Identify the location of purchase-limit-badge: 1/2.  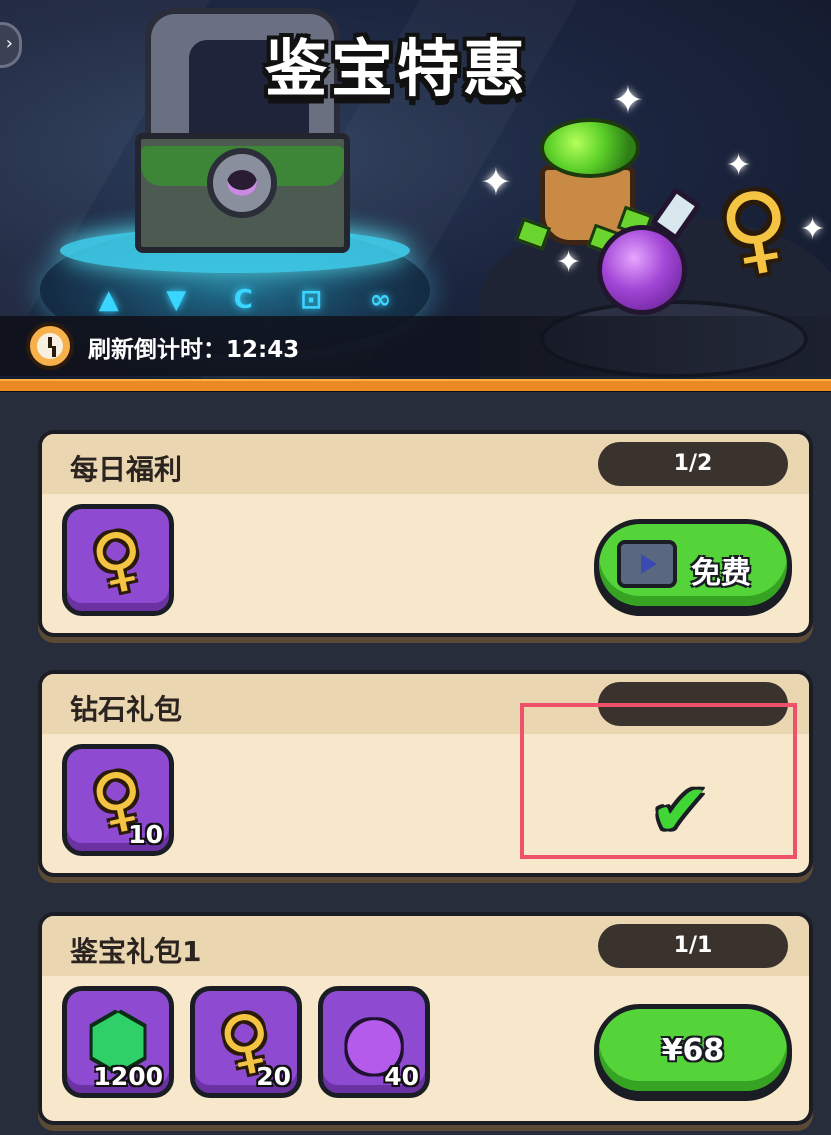
(693, 464).